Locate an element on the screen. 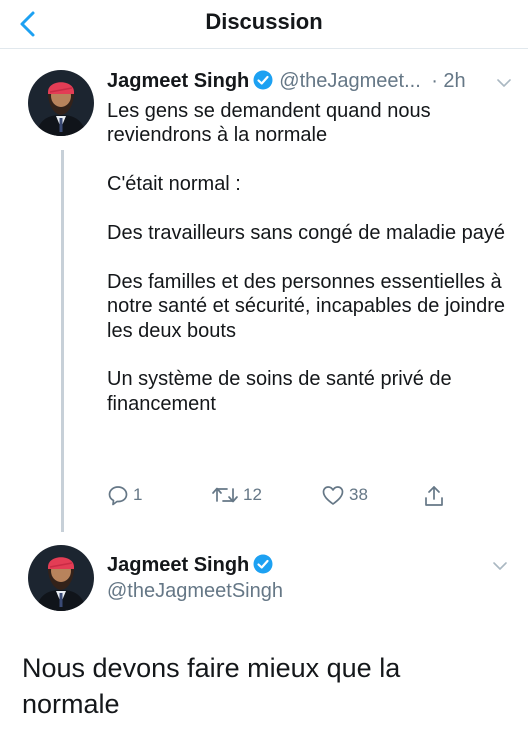 This screenshot has width=528, height=750. page-title: Discussion is located at coordinates (264, 21).